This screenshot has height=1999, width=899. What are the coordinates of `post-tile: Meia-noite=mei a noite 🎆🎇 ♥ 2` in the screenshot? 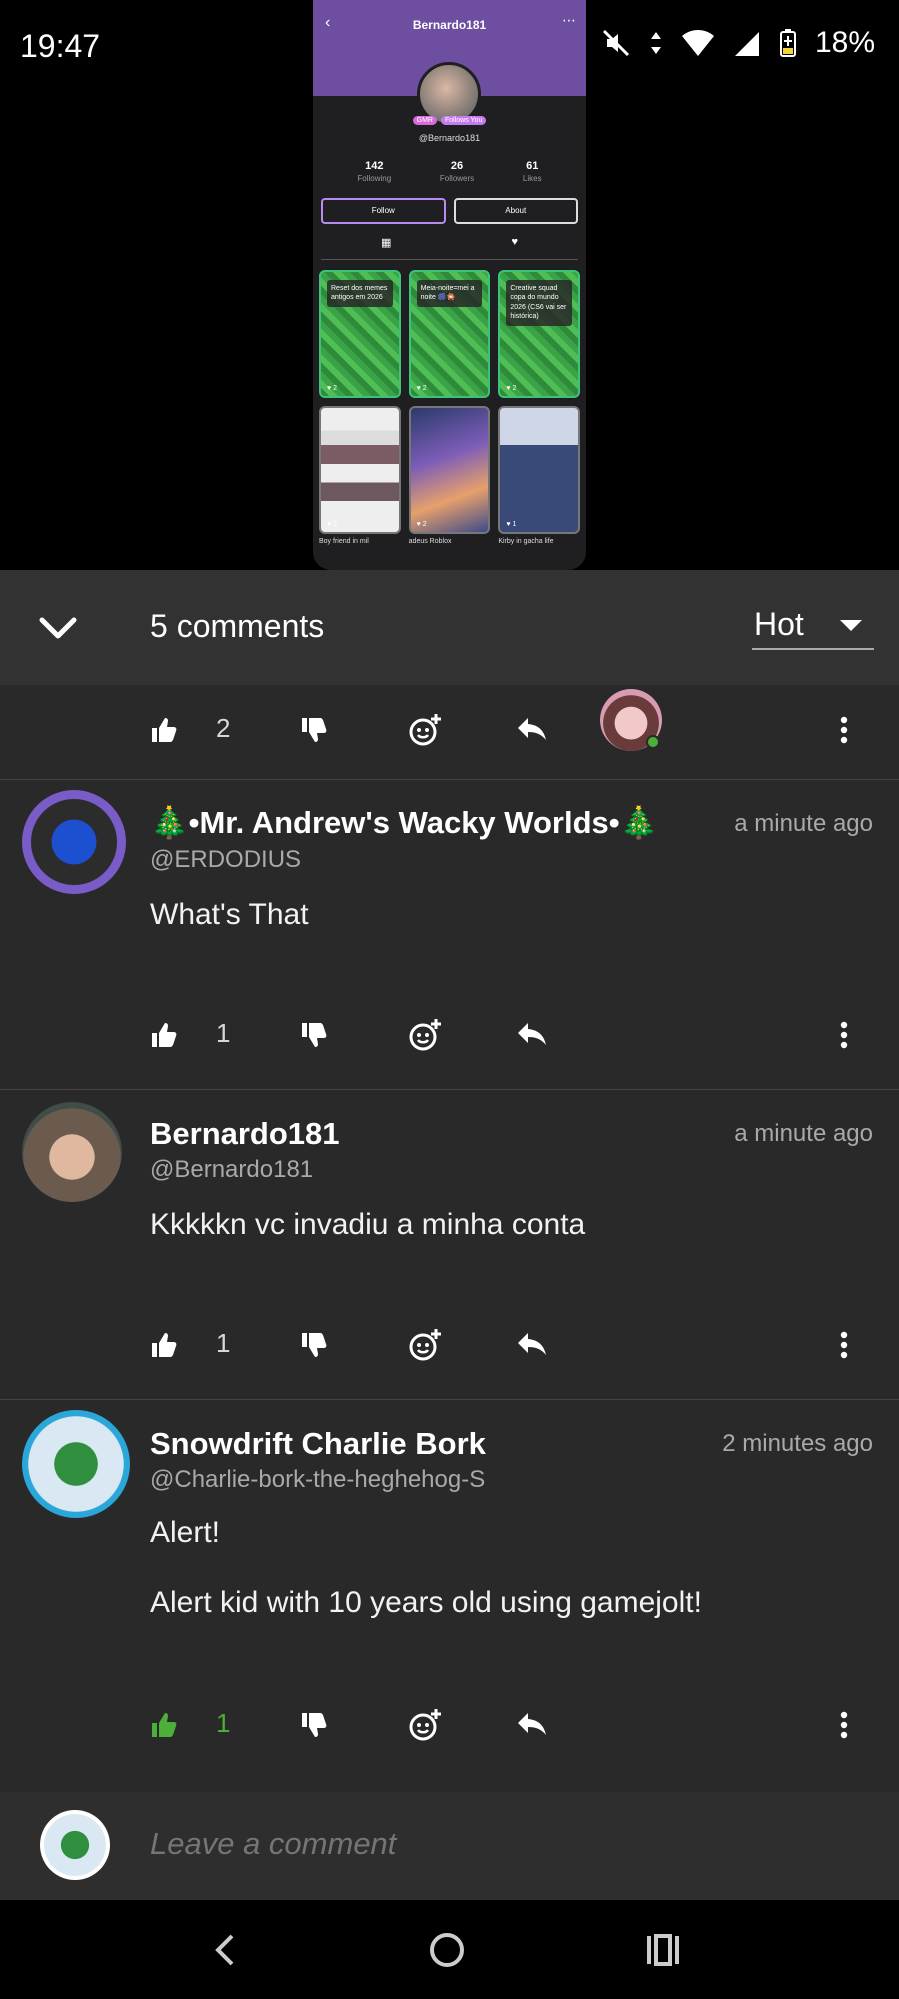 It's located at (449, 334).